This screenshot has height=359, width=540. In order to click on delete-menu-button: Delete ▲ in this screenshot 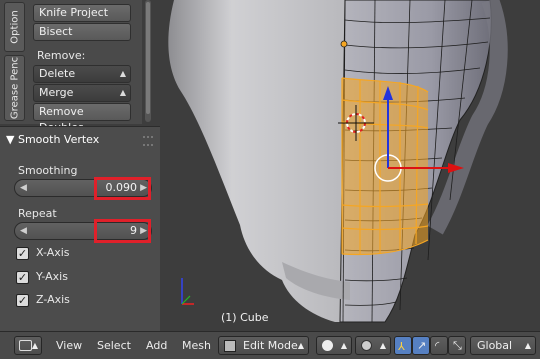, I will do `click(82, 74)`.